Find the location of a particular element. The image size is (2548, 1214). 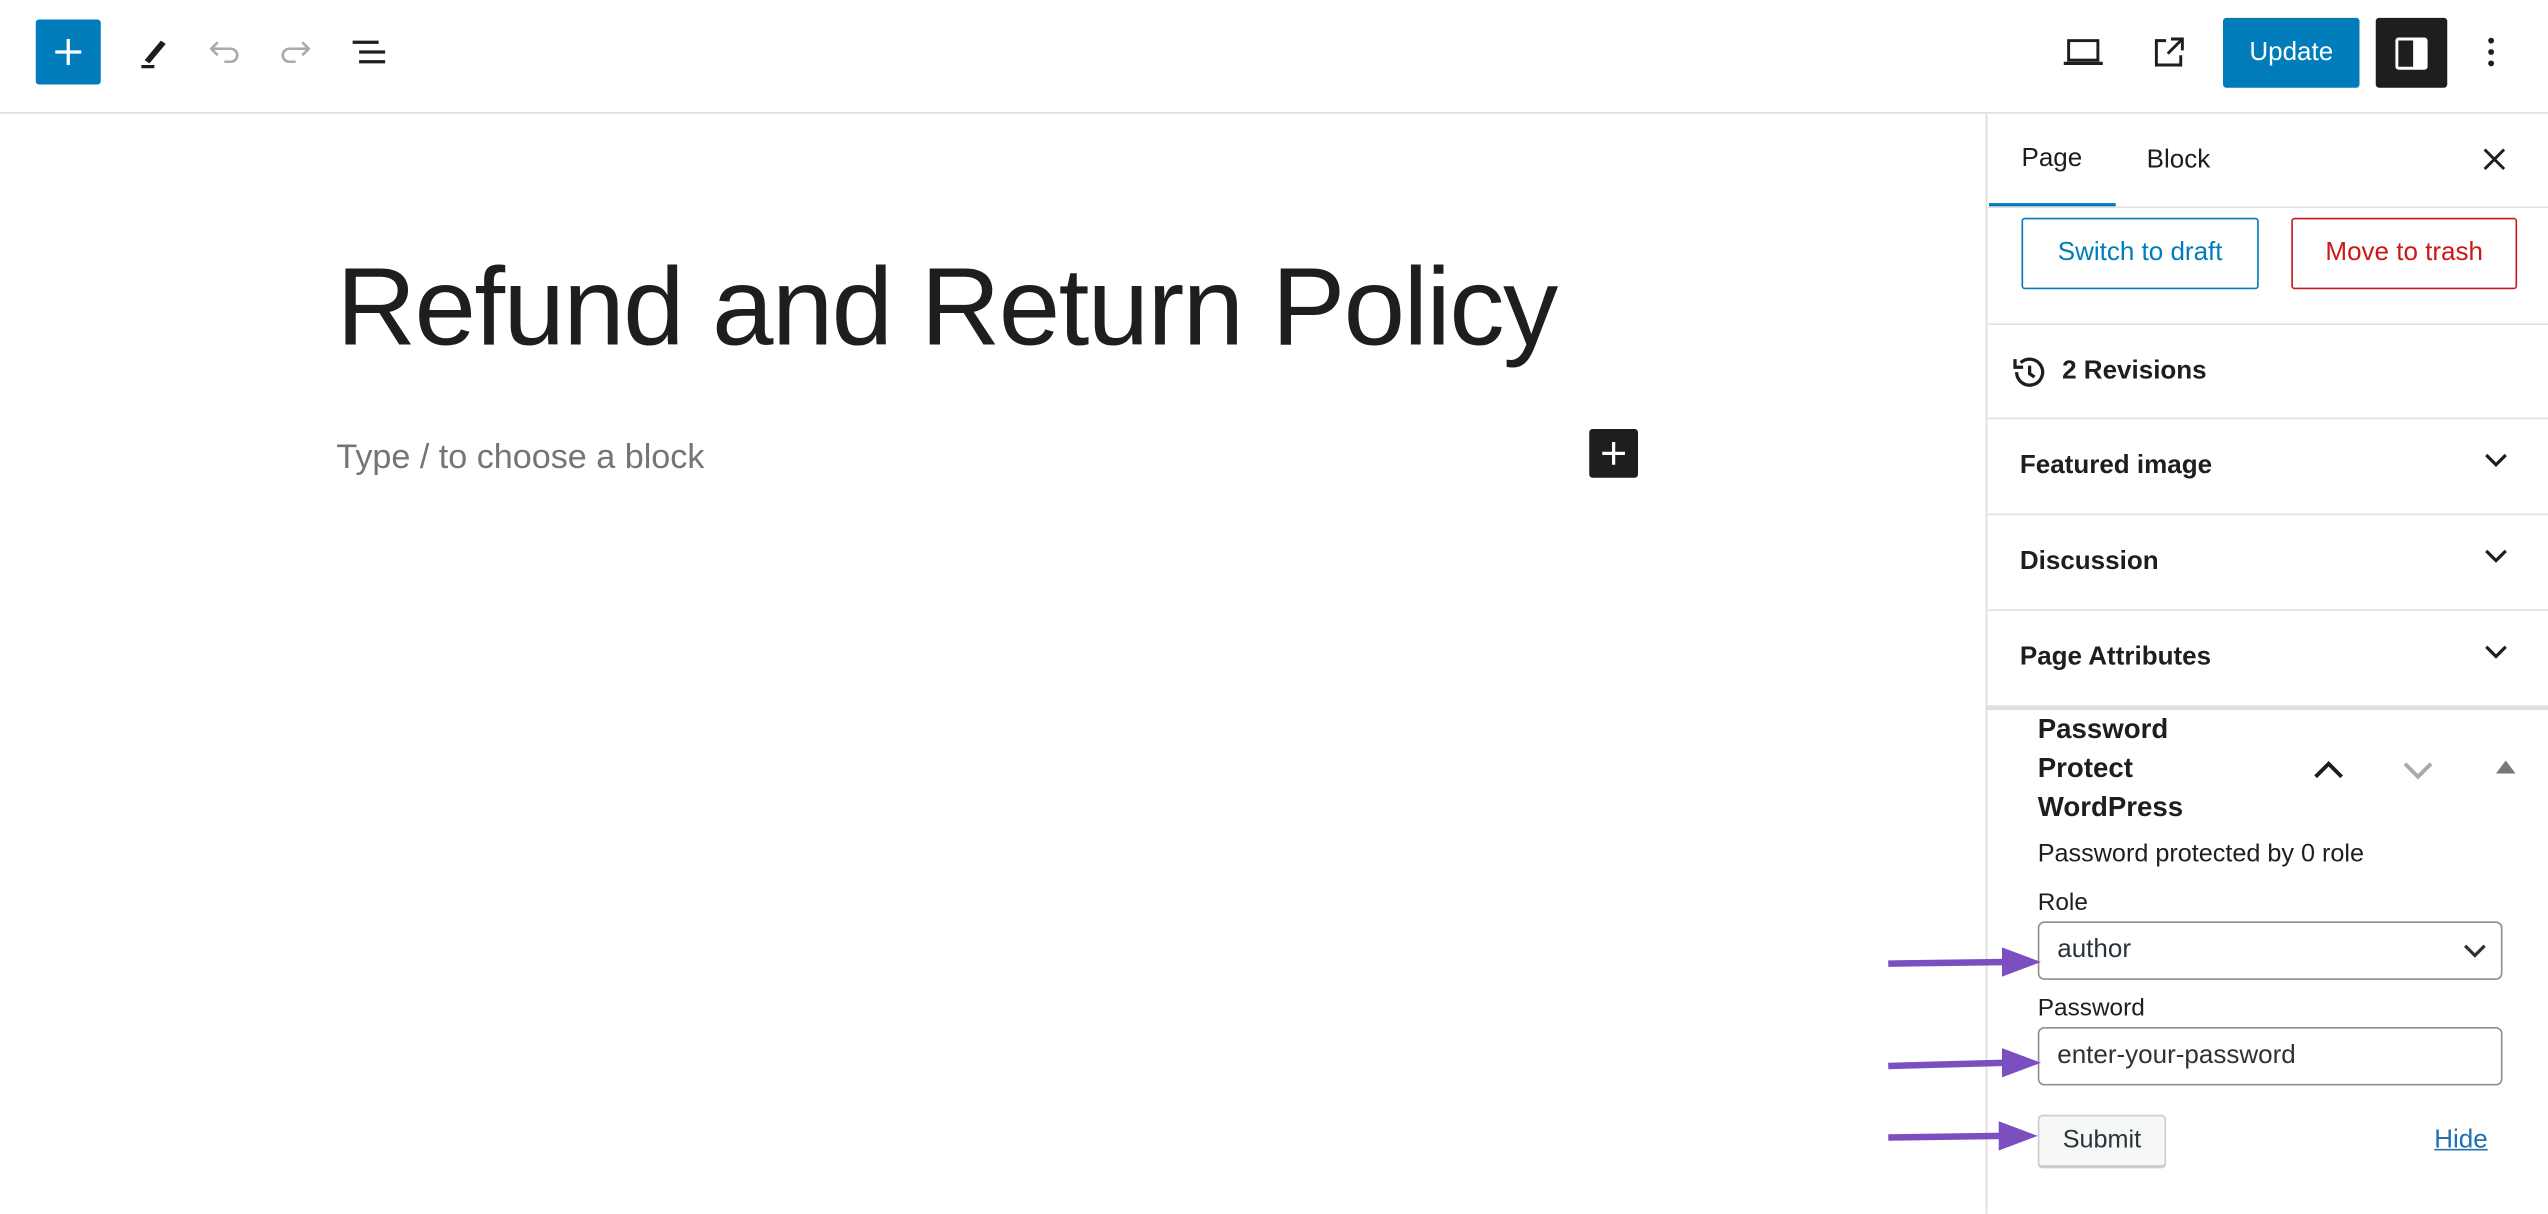

switch-to-draft-button: Switch to draft is located at coordinates (2140, 253).